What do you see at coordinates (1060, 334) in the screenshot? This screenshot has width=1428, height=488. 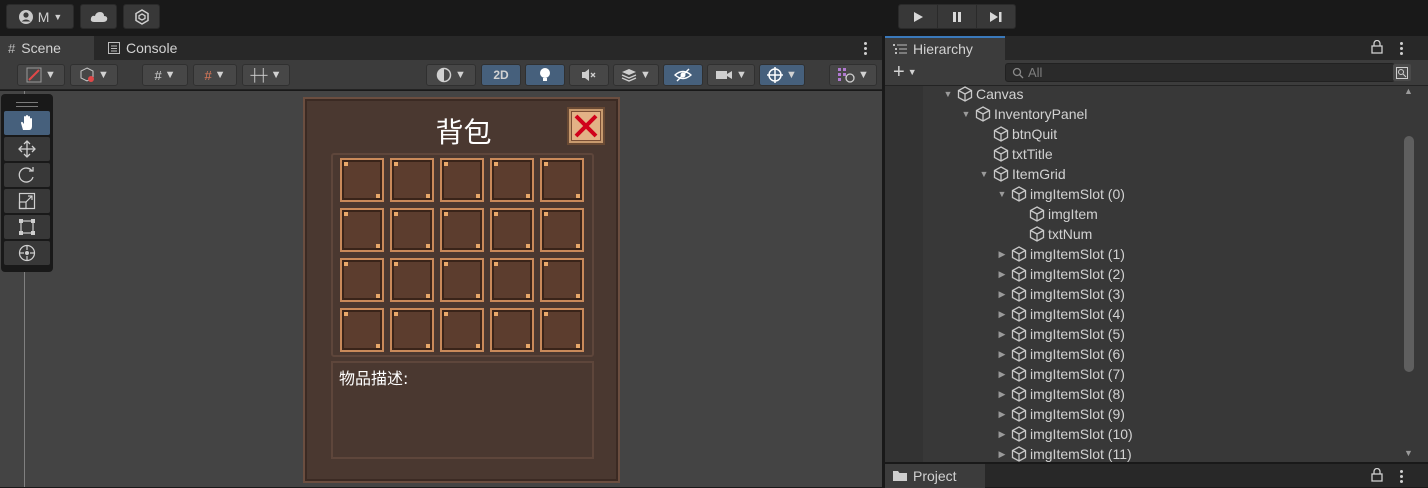 I see `hierarchy-item: ▶ imgItemSlot (5)` at bounding box center [1060, 334].